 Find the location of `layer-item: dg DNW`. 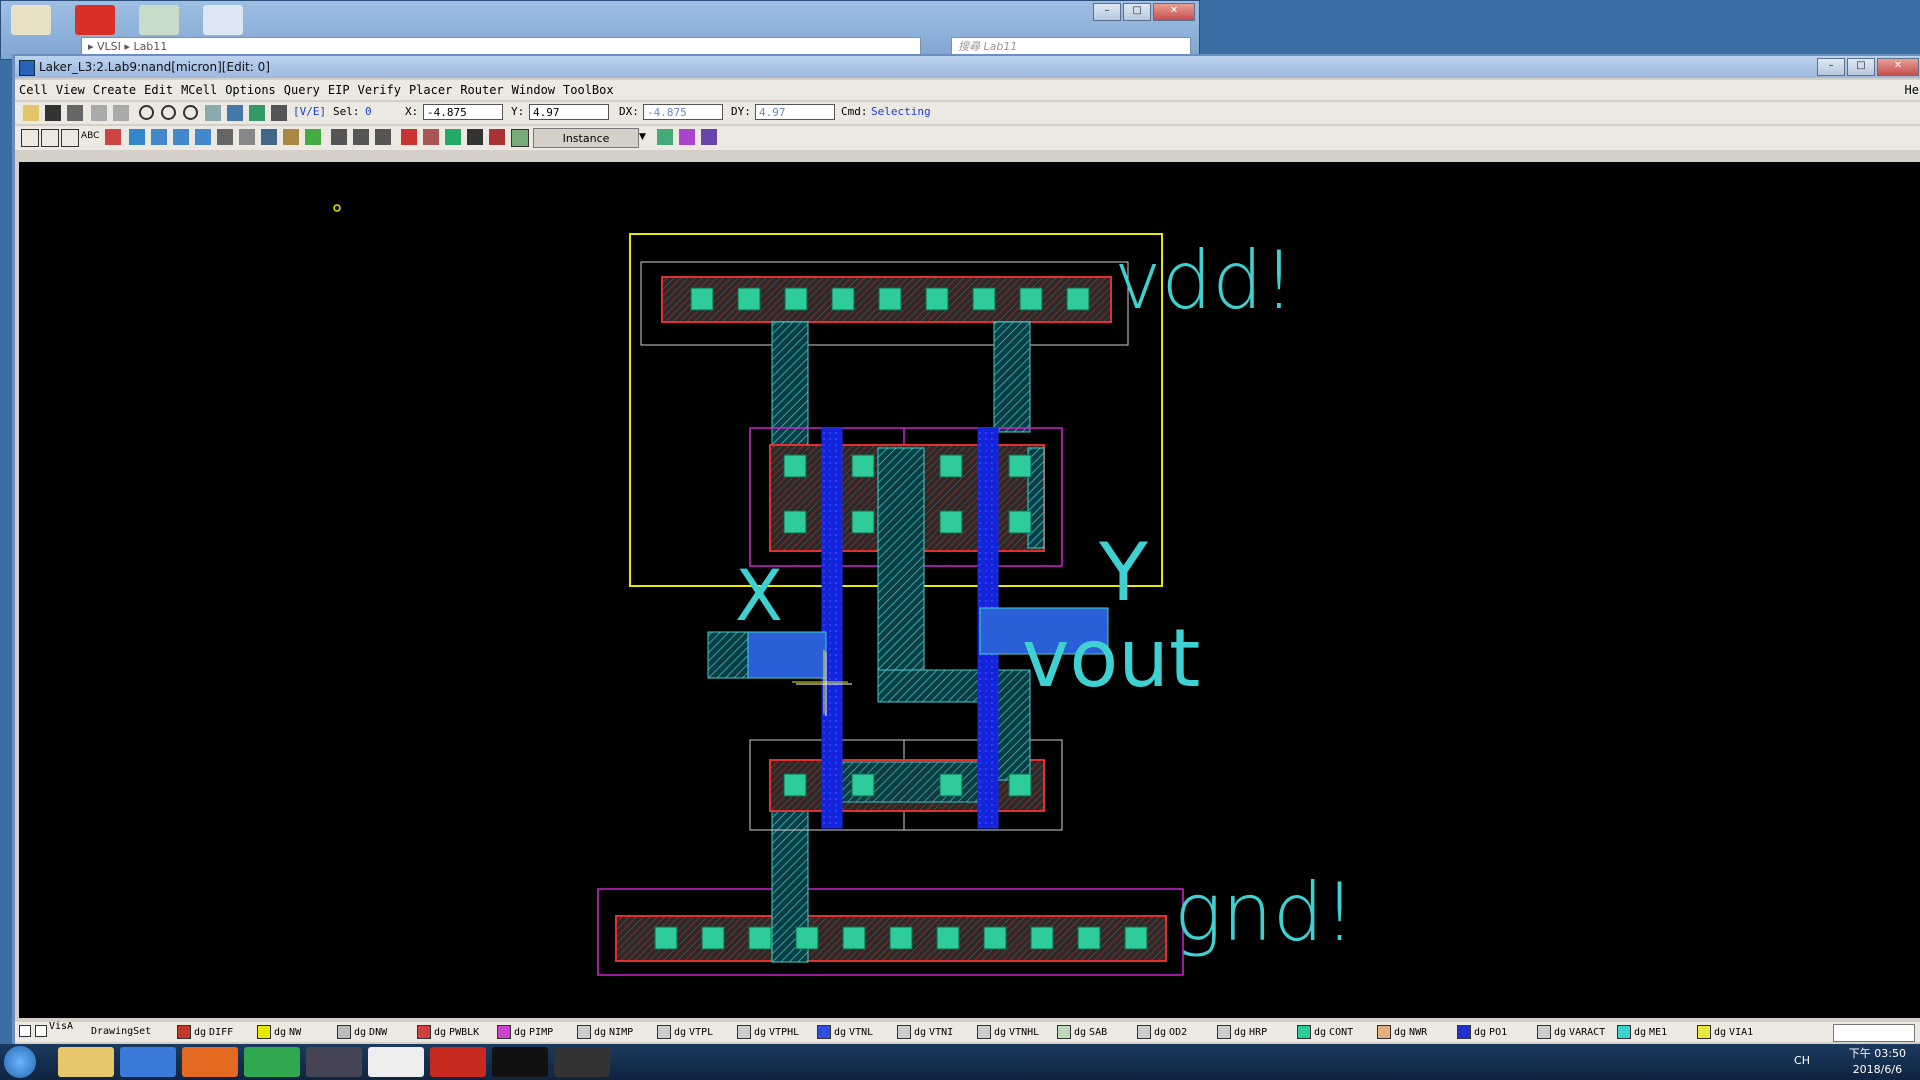

layer-item: dg DNW is located at coordinates (362, 1032).